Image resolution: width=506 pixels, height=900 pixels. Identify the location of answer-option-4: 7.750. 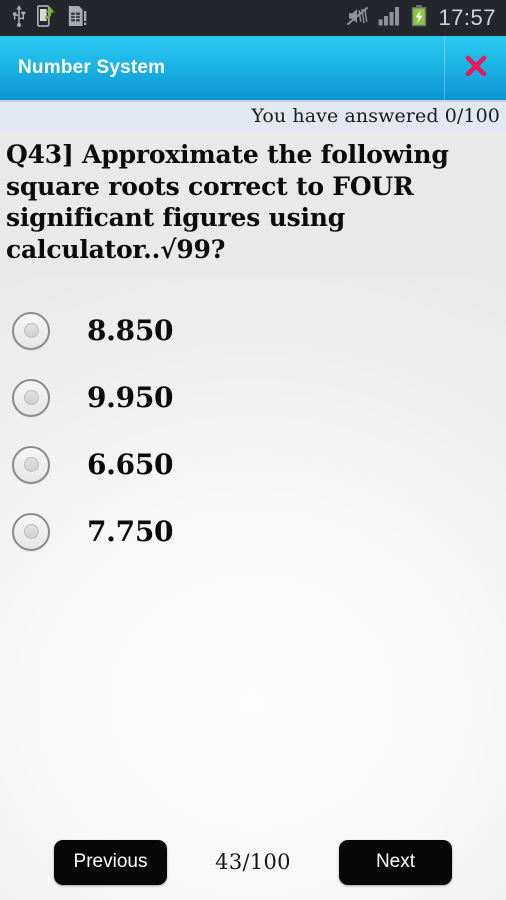
(253, 531).